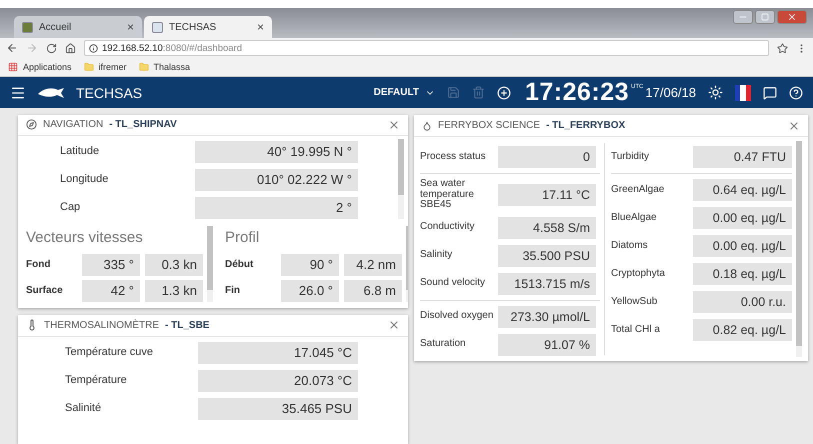 The height and width of the screenshot is (444, 813). I want to click on clock-time: 17:26:23, so click(577, 92).